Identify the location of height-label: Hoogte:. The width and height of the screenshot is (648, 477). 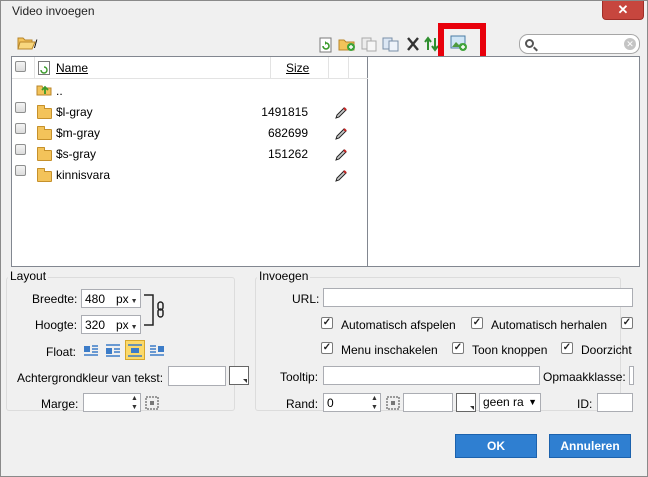
(56, 325).